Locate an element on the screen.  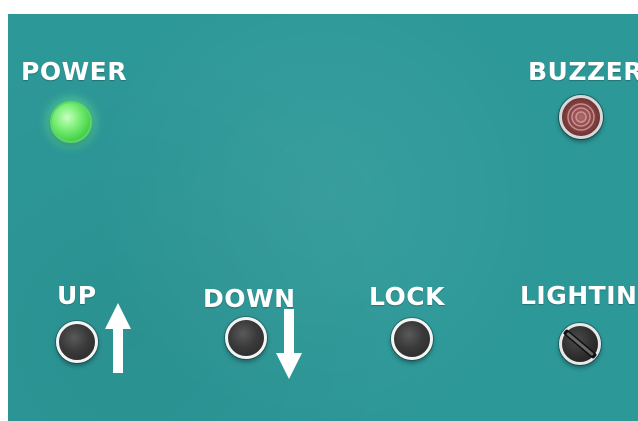
selector-switch-icon is located at coordinates (580, 344).